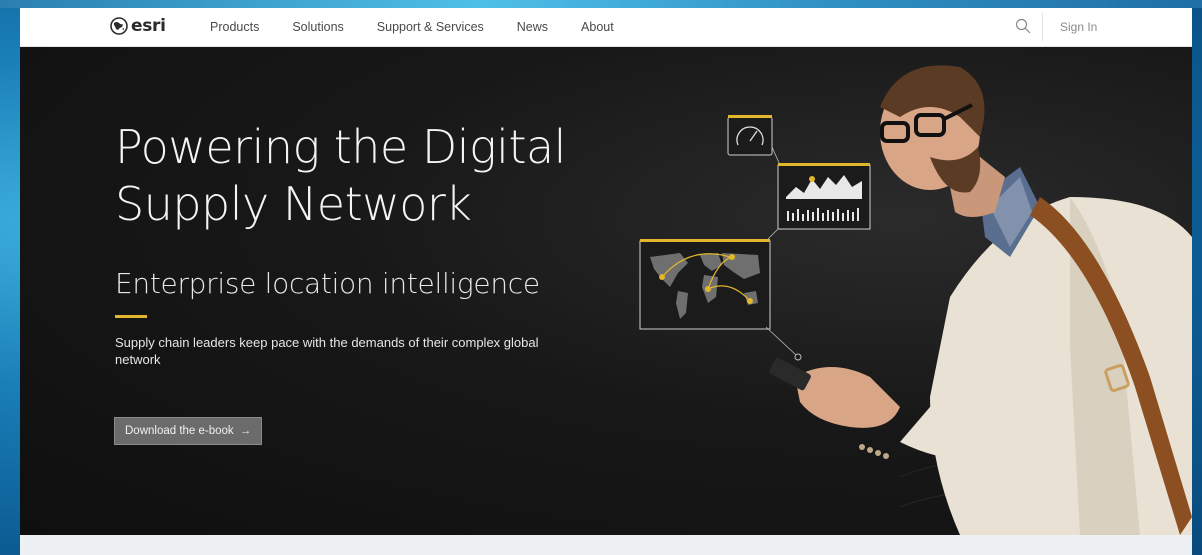 This screenshot has width=1202, height=555. Describe the element at coordinates (234, 27) in the screenshot. I see `nav-products: Products` at that location.